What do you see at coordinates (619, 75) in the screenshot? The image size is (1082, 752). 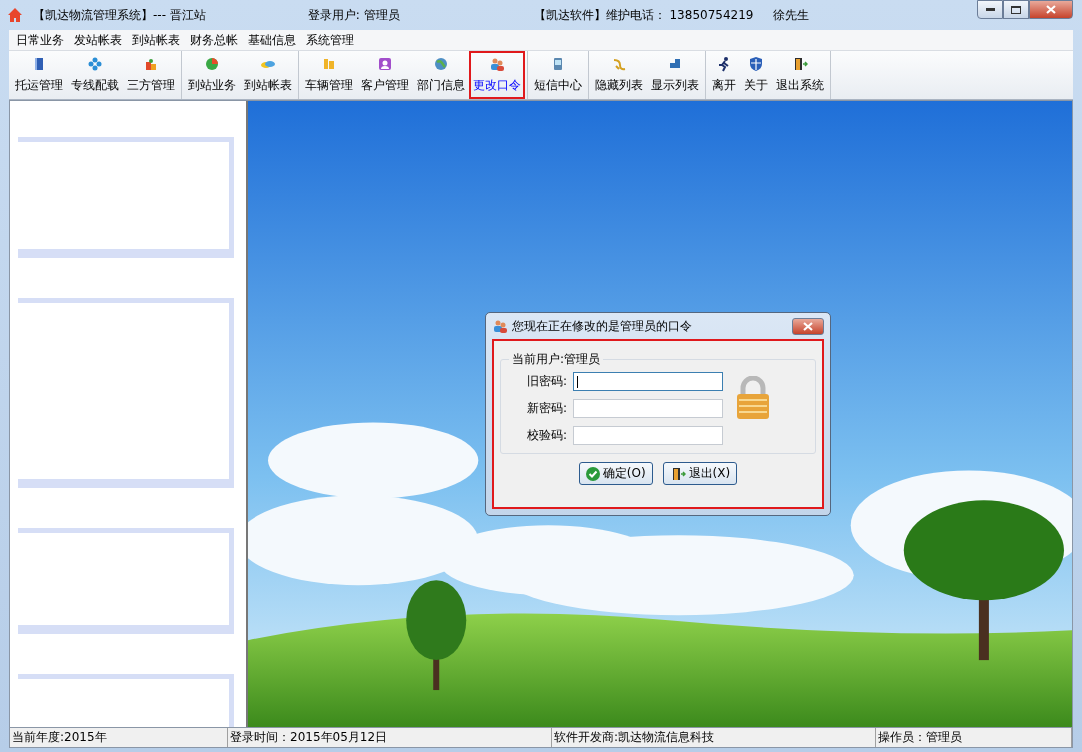 I see `toolbar-button: 隐藏列表` at bounding box center [619, 75].